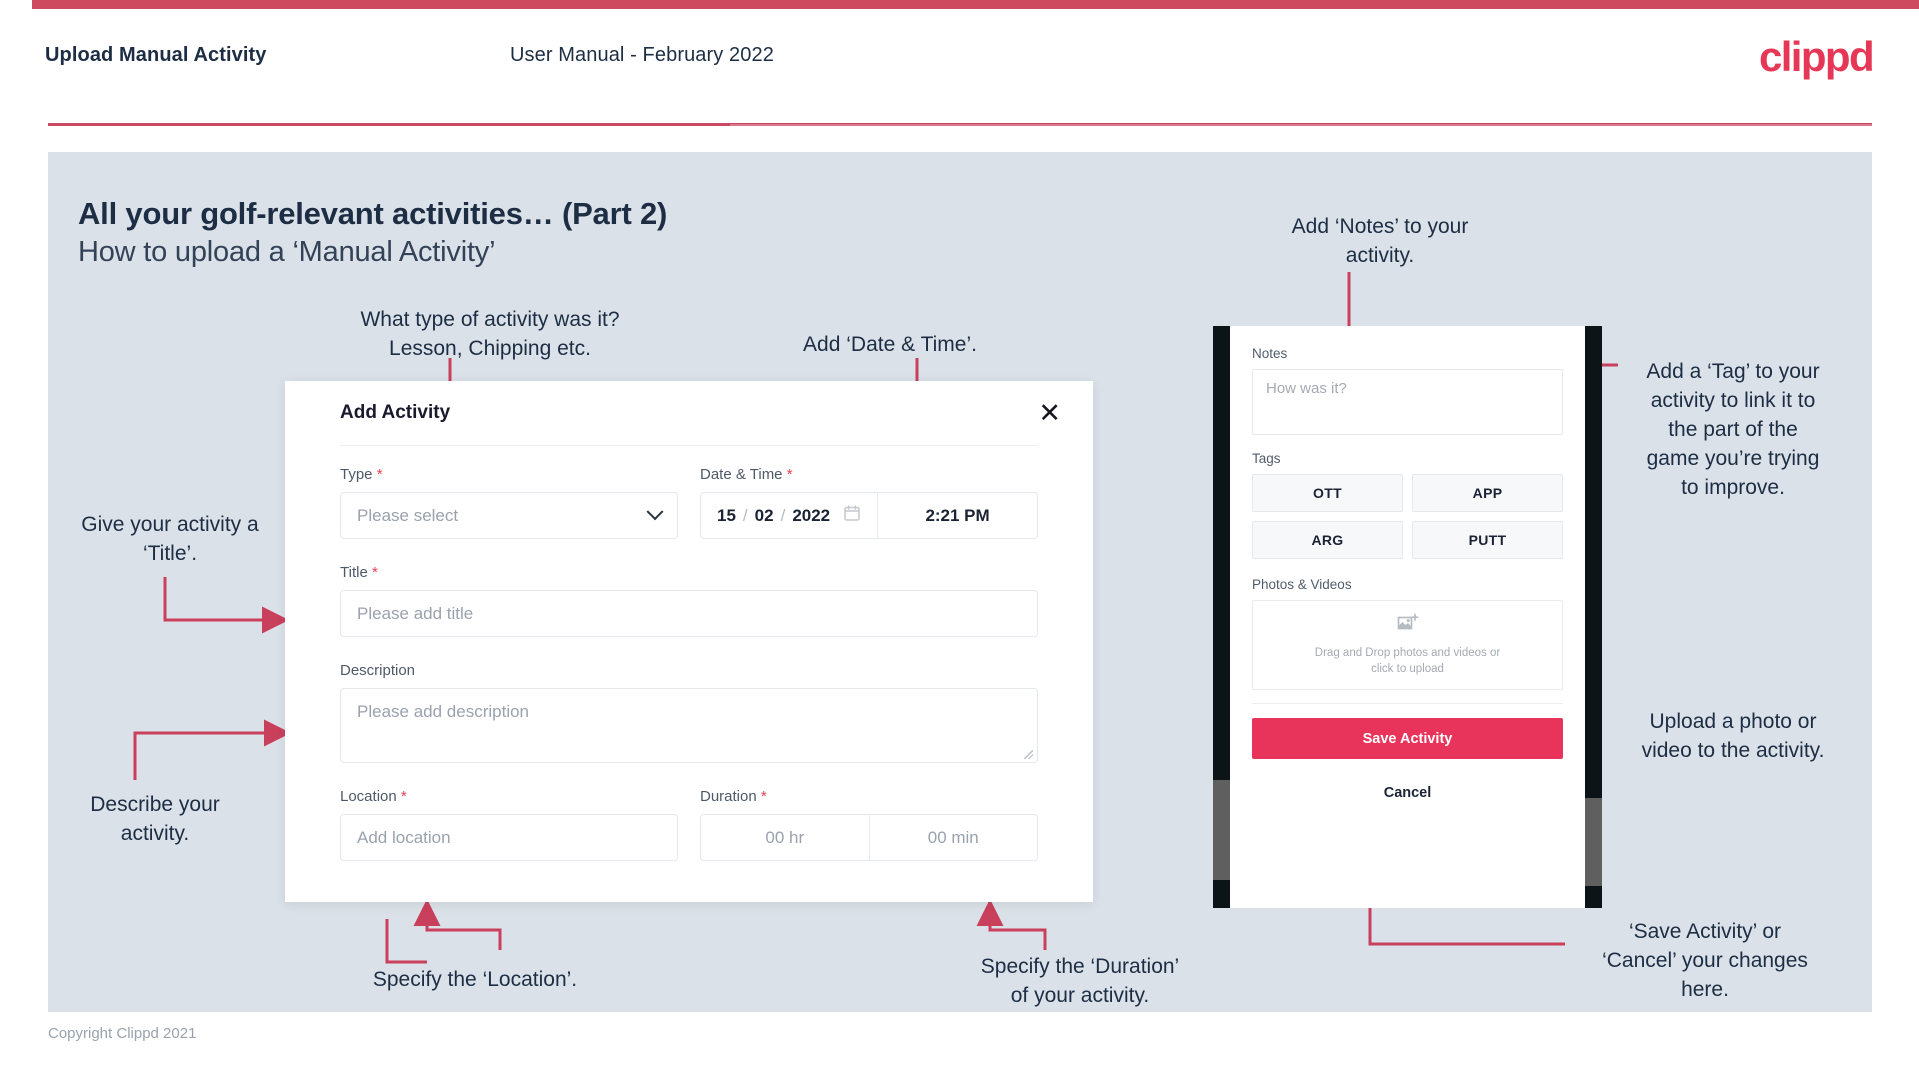 This screenshot has height=1079, width=1919. What do you see at coordinates (1816, 56) in the screenshot?
I see `clippd-logo: clippd` at bounding box center [1816, 56].